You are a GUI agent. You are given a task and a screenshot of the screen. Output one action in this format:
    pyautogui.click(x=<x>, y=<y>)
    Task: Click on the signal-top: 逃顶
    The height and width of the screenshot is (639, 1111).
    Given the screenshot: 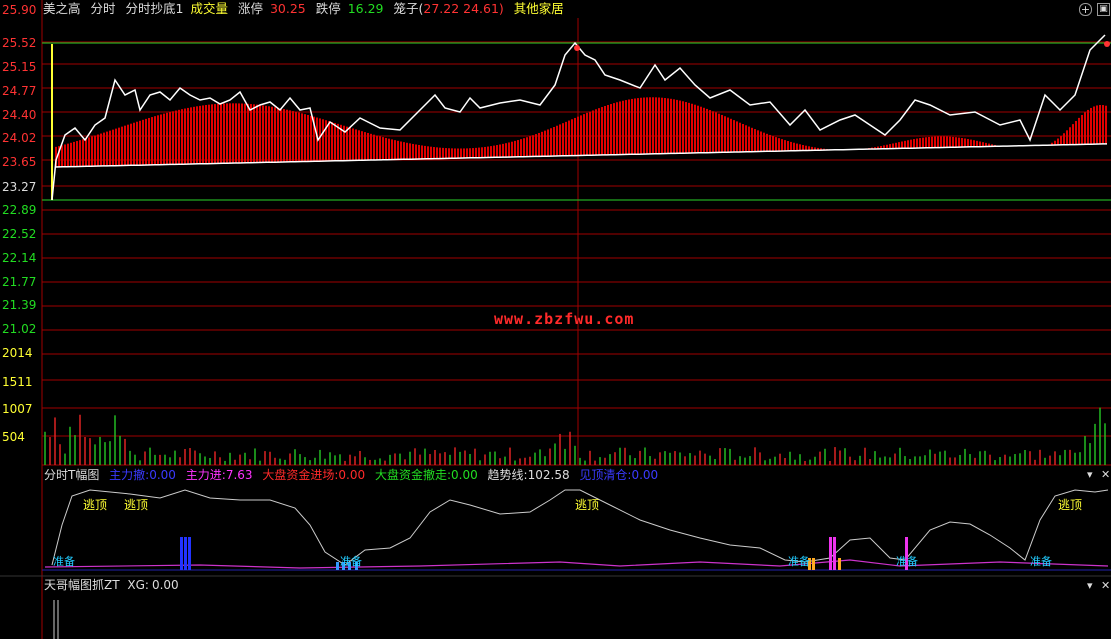 What is the action you would take?
    pyautogui.click(x=95, y=505)
    